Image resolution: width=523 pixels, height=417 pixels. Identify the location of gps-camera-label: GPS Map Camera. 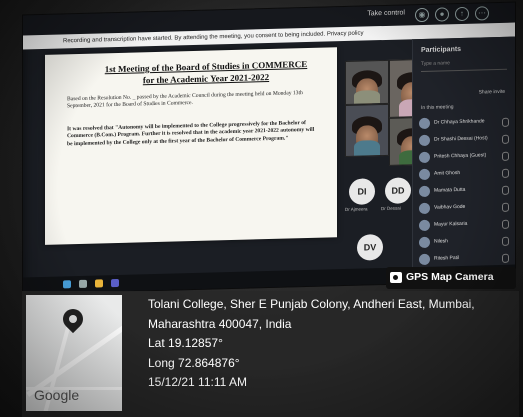
(450, 277).